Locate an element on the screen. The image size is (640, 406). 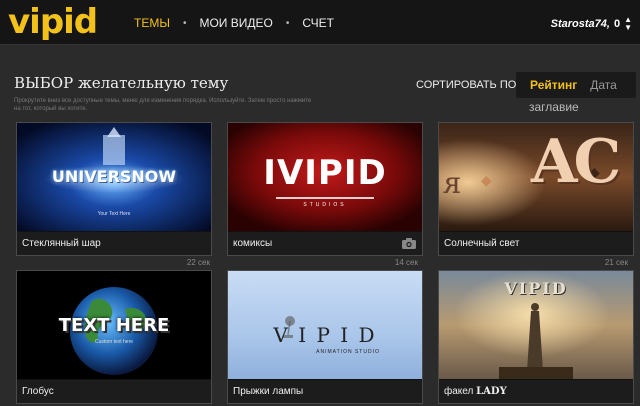
thumb-title: UNIVERSNOW is located at coordinates (114, 176).